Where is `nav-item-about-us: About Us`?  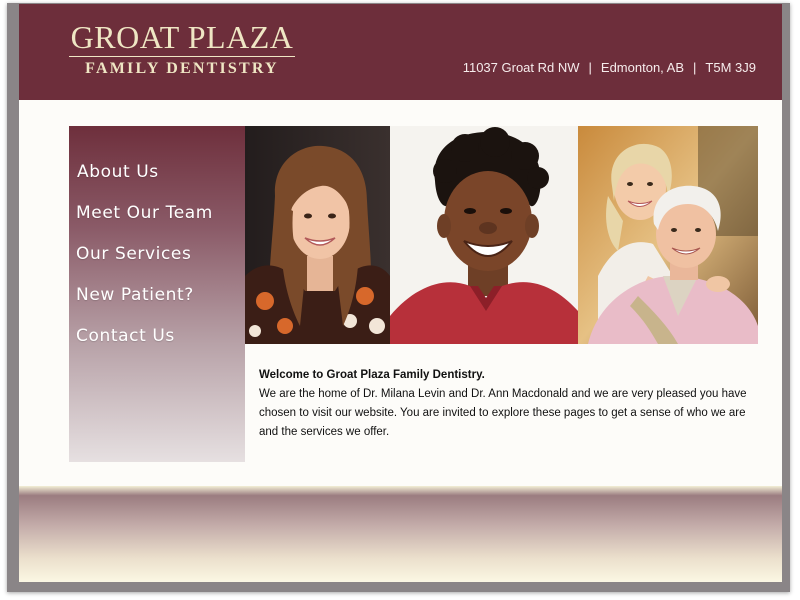
nav-item-about-us: About Us is located at coordinates (118, 172).